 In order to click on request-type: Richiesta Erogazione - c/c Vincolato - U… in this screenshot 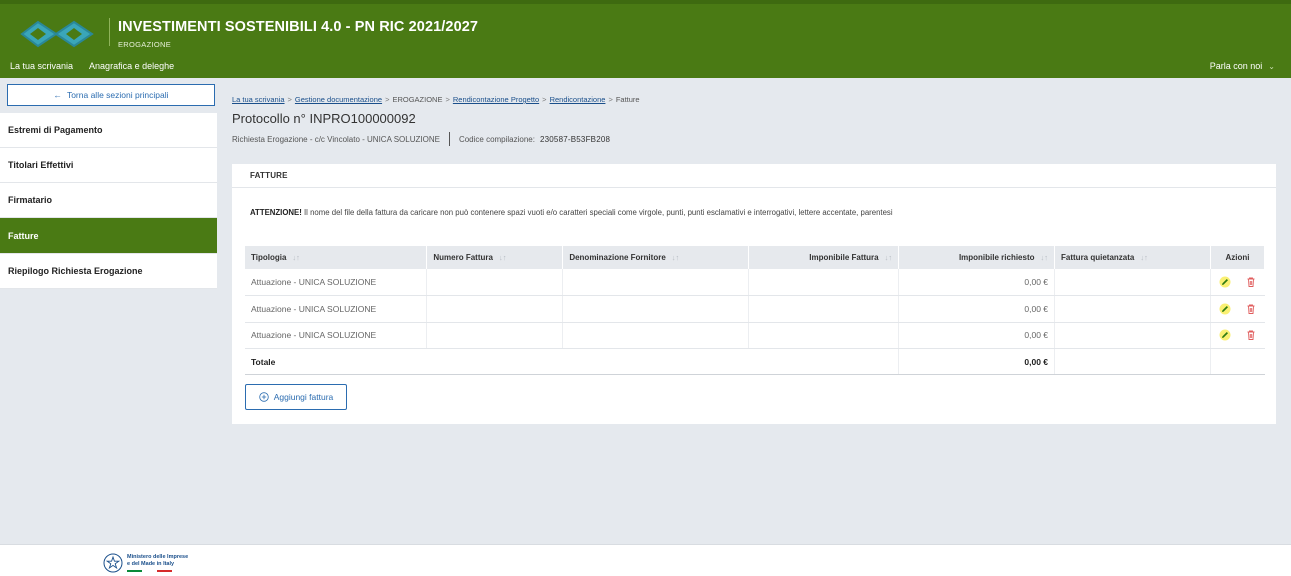, I will do `click(336, 139)`.